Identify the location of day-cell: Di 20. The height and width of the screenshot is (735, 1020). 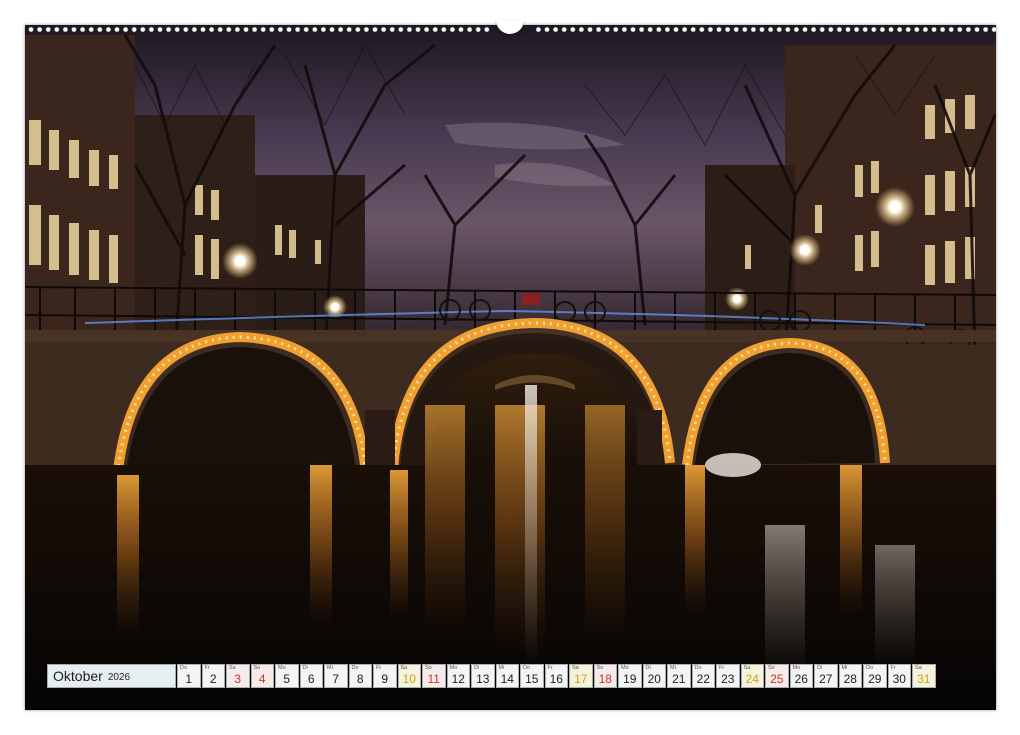
(654, 676).